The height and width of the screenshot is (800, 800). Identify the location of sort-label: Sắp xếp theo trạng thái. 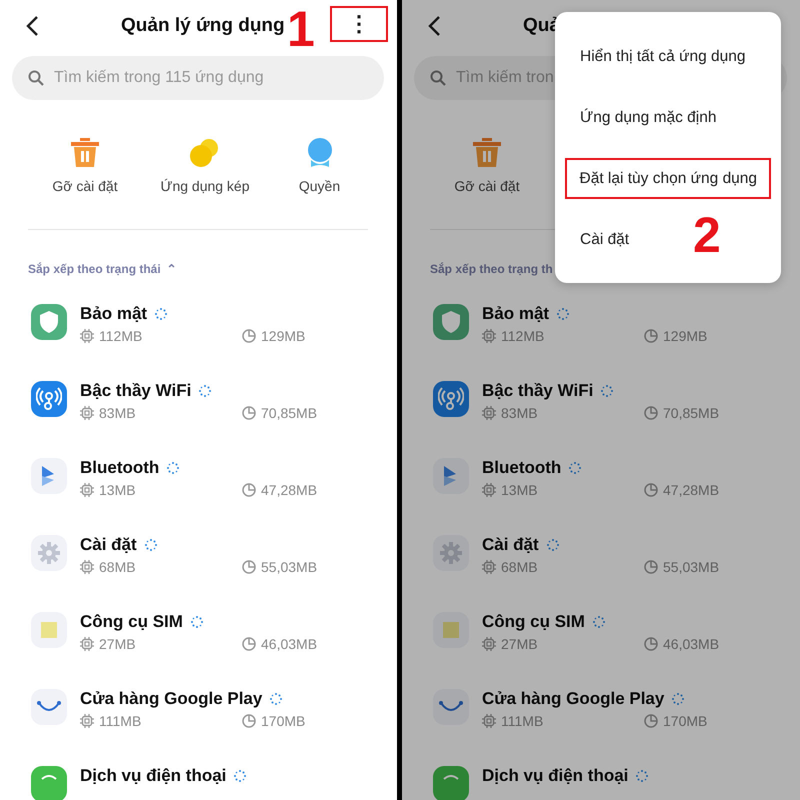
(94, 269).